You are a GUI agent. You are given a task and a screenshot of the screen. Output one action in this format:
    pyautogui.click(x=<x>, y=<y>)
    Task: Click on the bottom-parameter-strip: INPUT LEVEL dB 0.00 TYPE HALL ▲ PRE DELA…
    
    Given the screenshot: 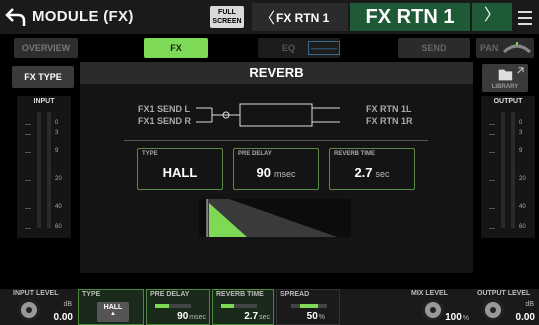 What is the action you would take?
    pyautogui.click(x=269, y=307)
    